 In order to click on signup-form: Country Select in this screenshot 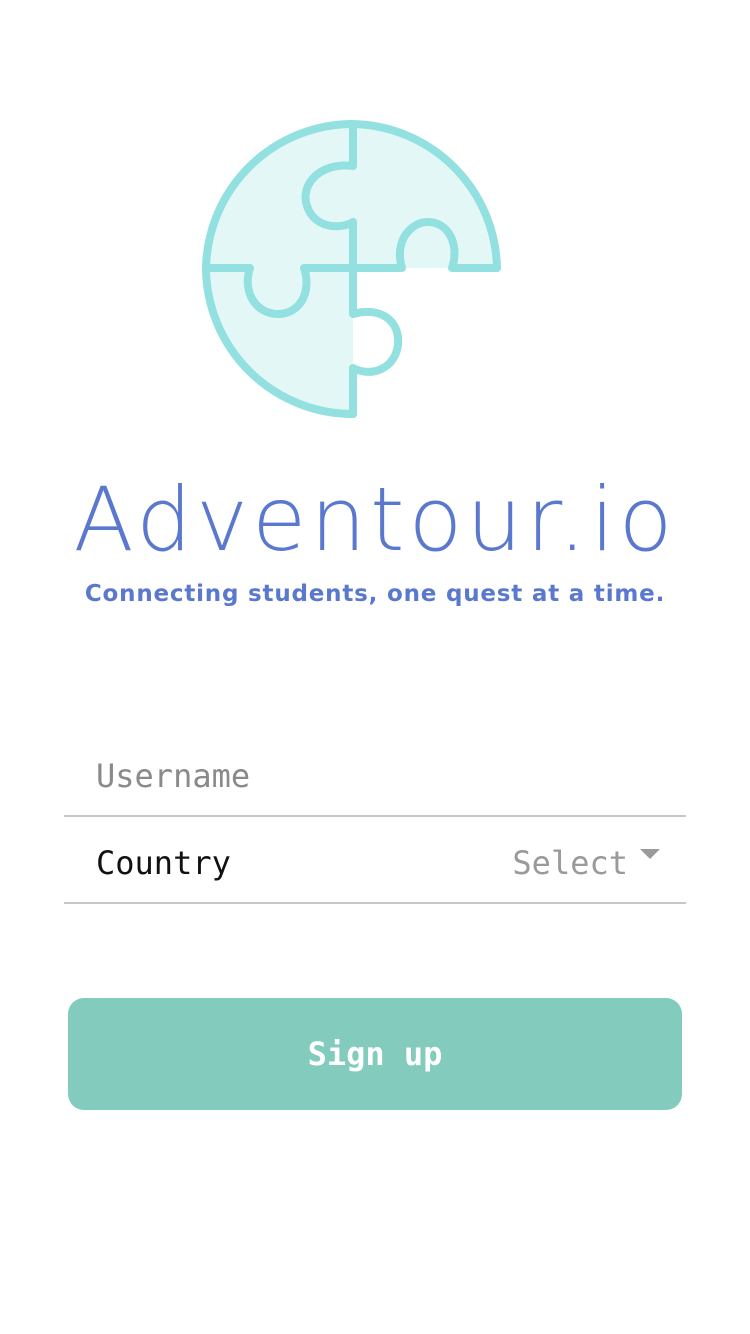, I will do `click(375, 817)`.